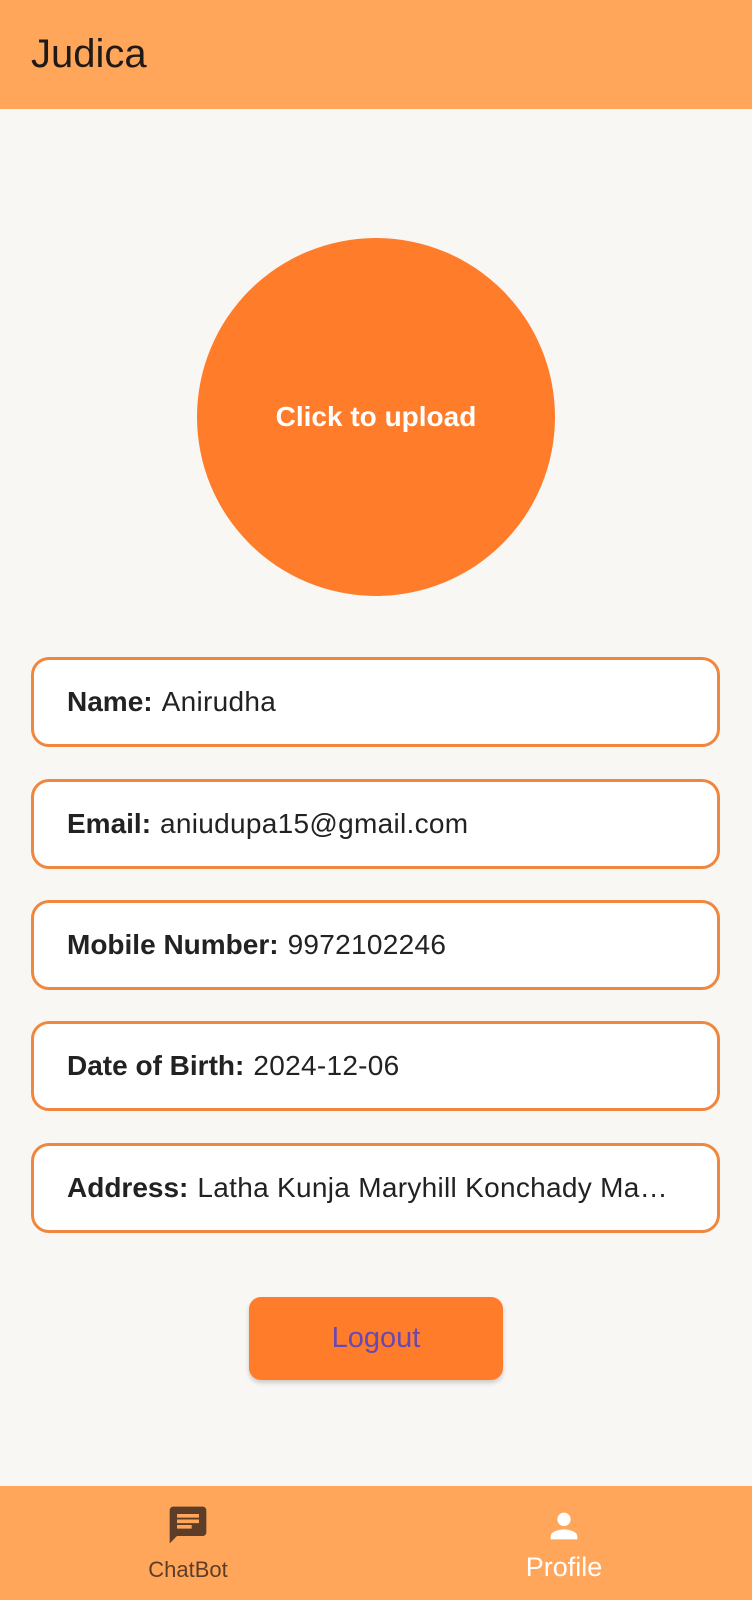 The width and height of the screenshot is (752, 1600). What do you see at coordinates (564, 1567) in the screenshot?
I see `nav-item-profile-label: Profile` at bounding box center [564, 1567].